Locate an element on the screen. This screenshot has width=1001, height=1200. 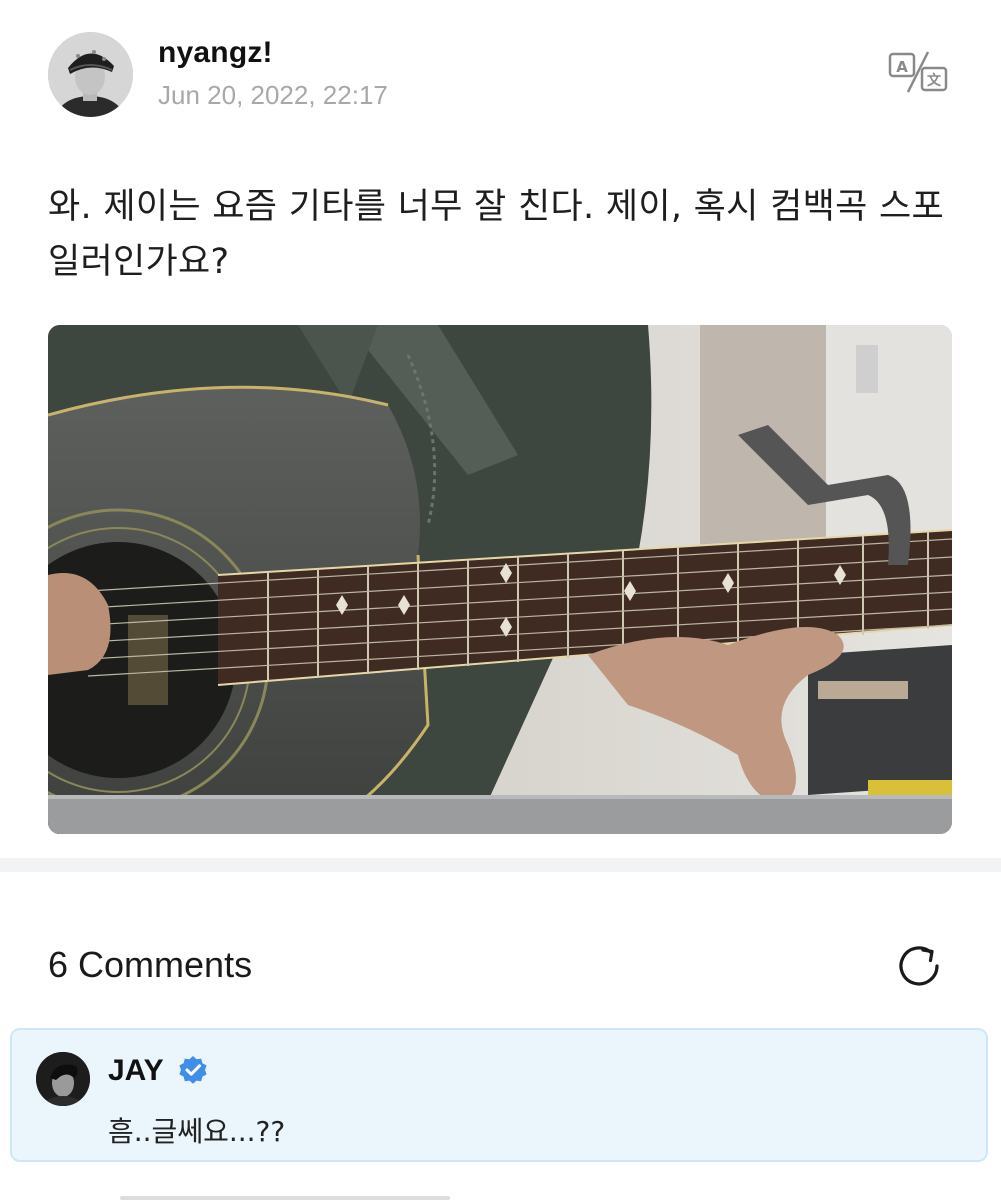
translate-icon: A 文 is located at coordinates (918, 72).